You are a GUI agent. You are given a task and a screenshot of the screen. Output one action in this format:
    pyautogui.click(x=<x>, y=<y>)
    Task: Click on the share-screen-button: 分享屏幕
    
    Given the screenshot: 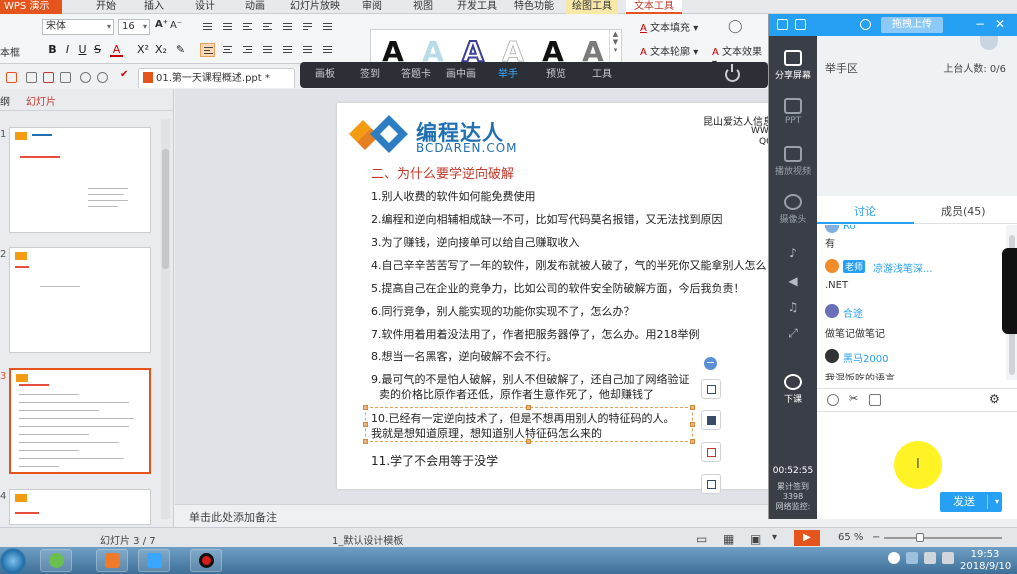 What is the action you would take?
    pyautogui.click(x=793, y=65)
    